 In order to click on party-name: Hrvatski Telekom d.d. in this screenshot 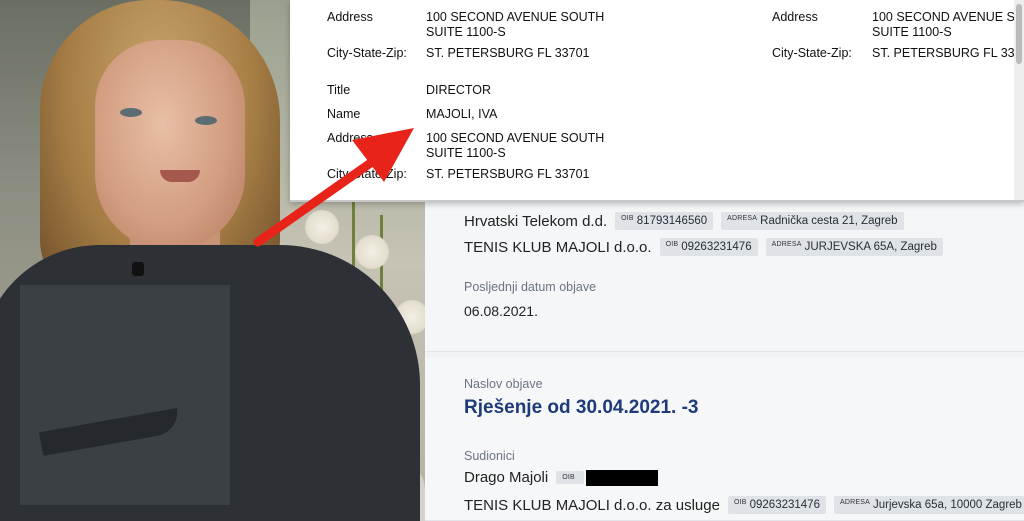, I will do `click(535, 221)`.